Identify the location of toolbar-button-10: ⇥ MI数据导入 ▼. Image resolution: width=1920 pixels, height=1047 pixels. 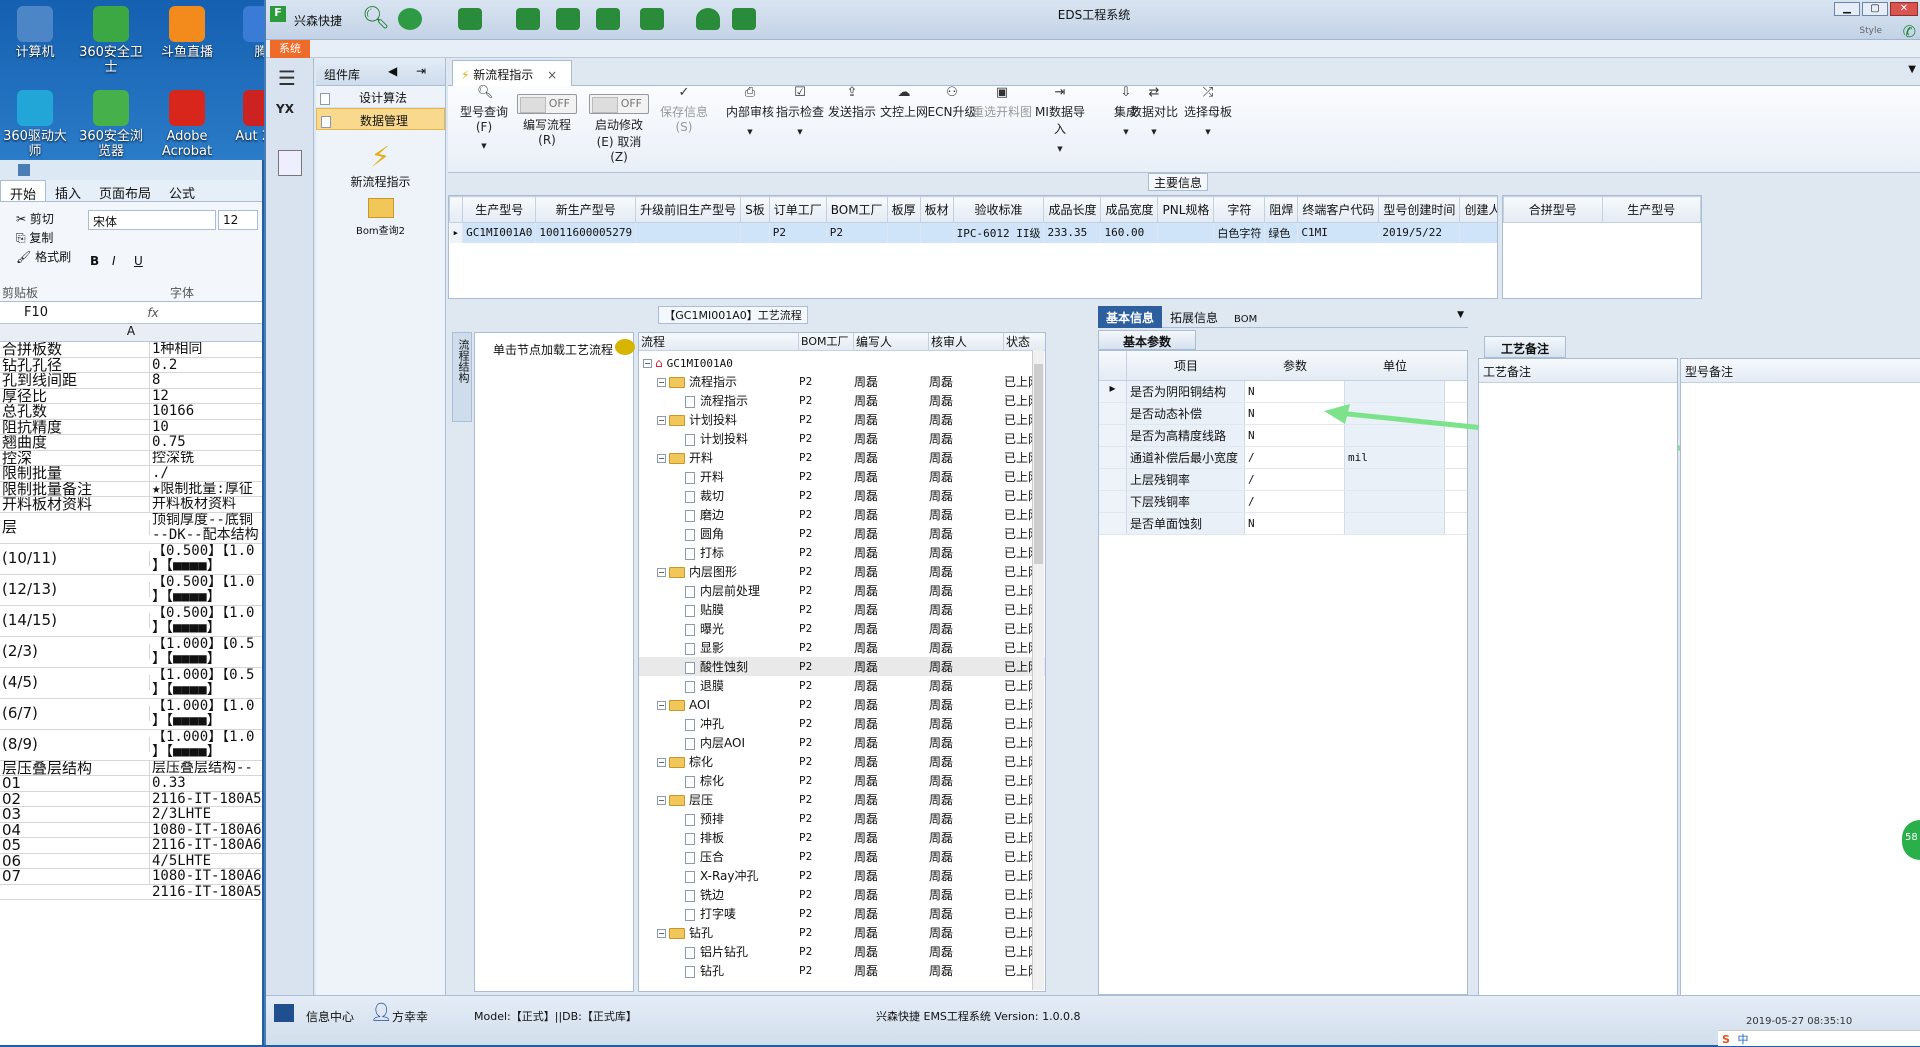
(1060, 120).